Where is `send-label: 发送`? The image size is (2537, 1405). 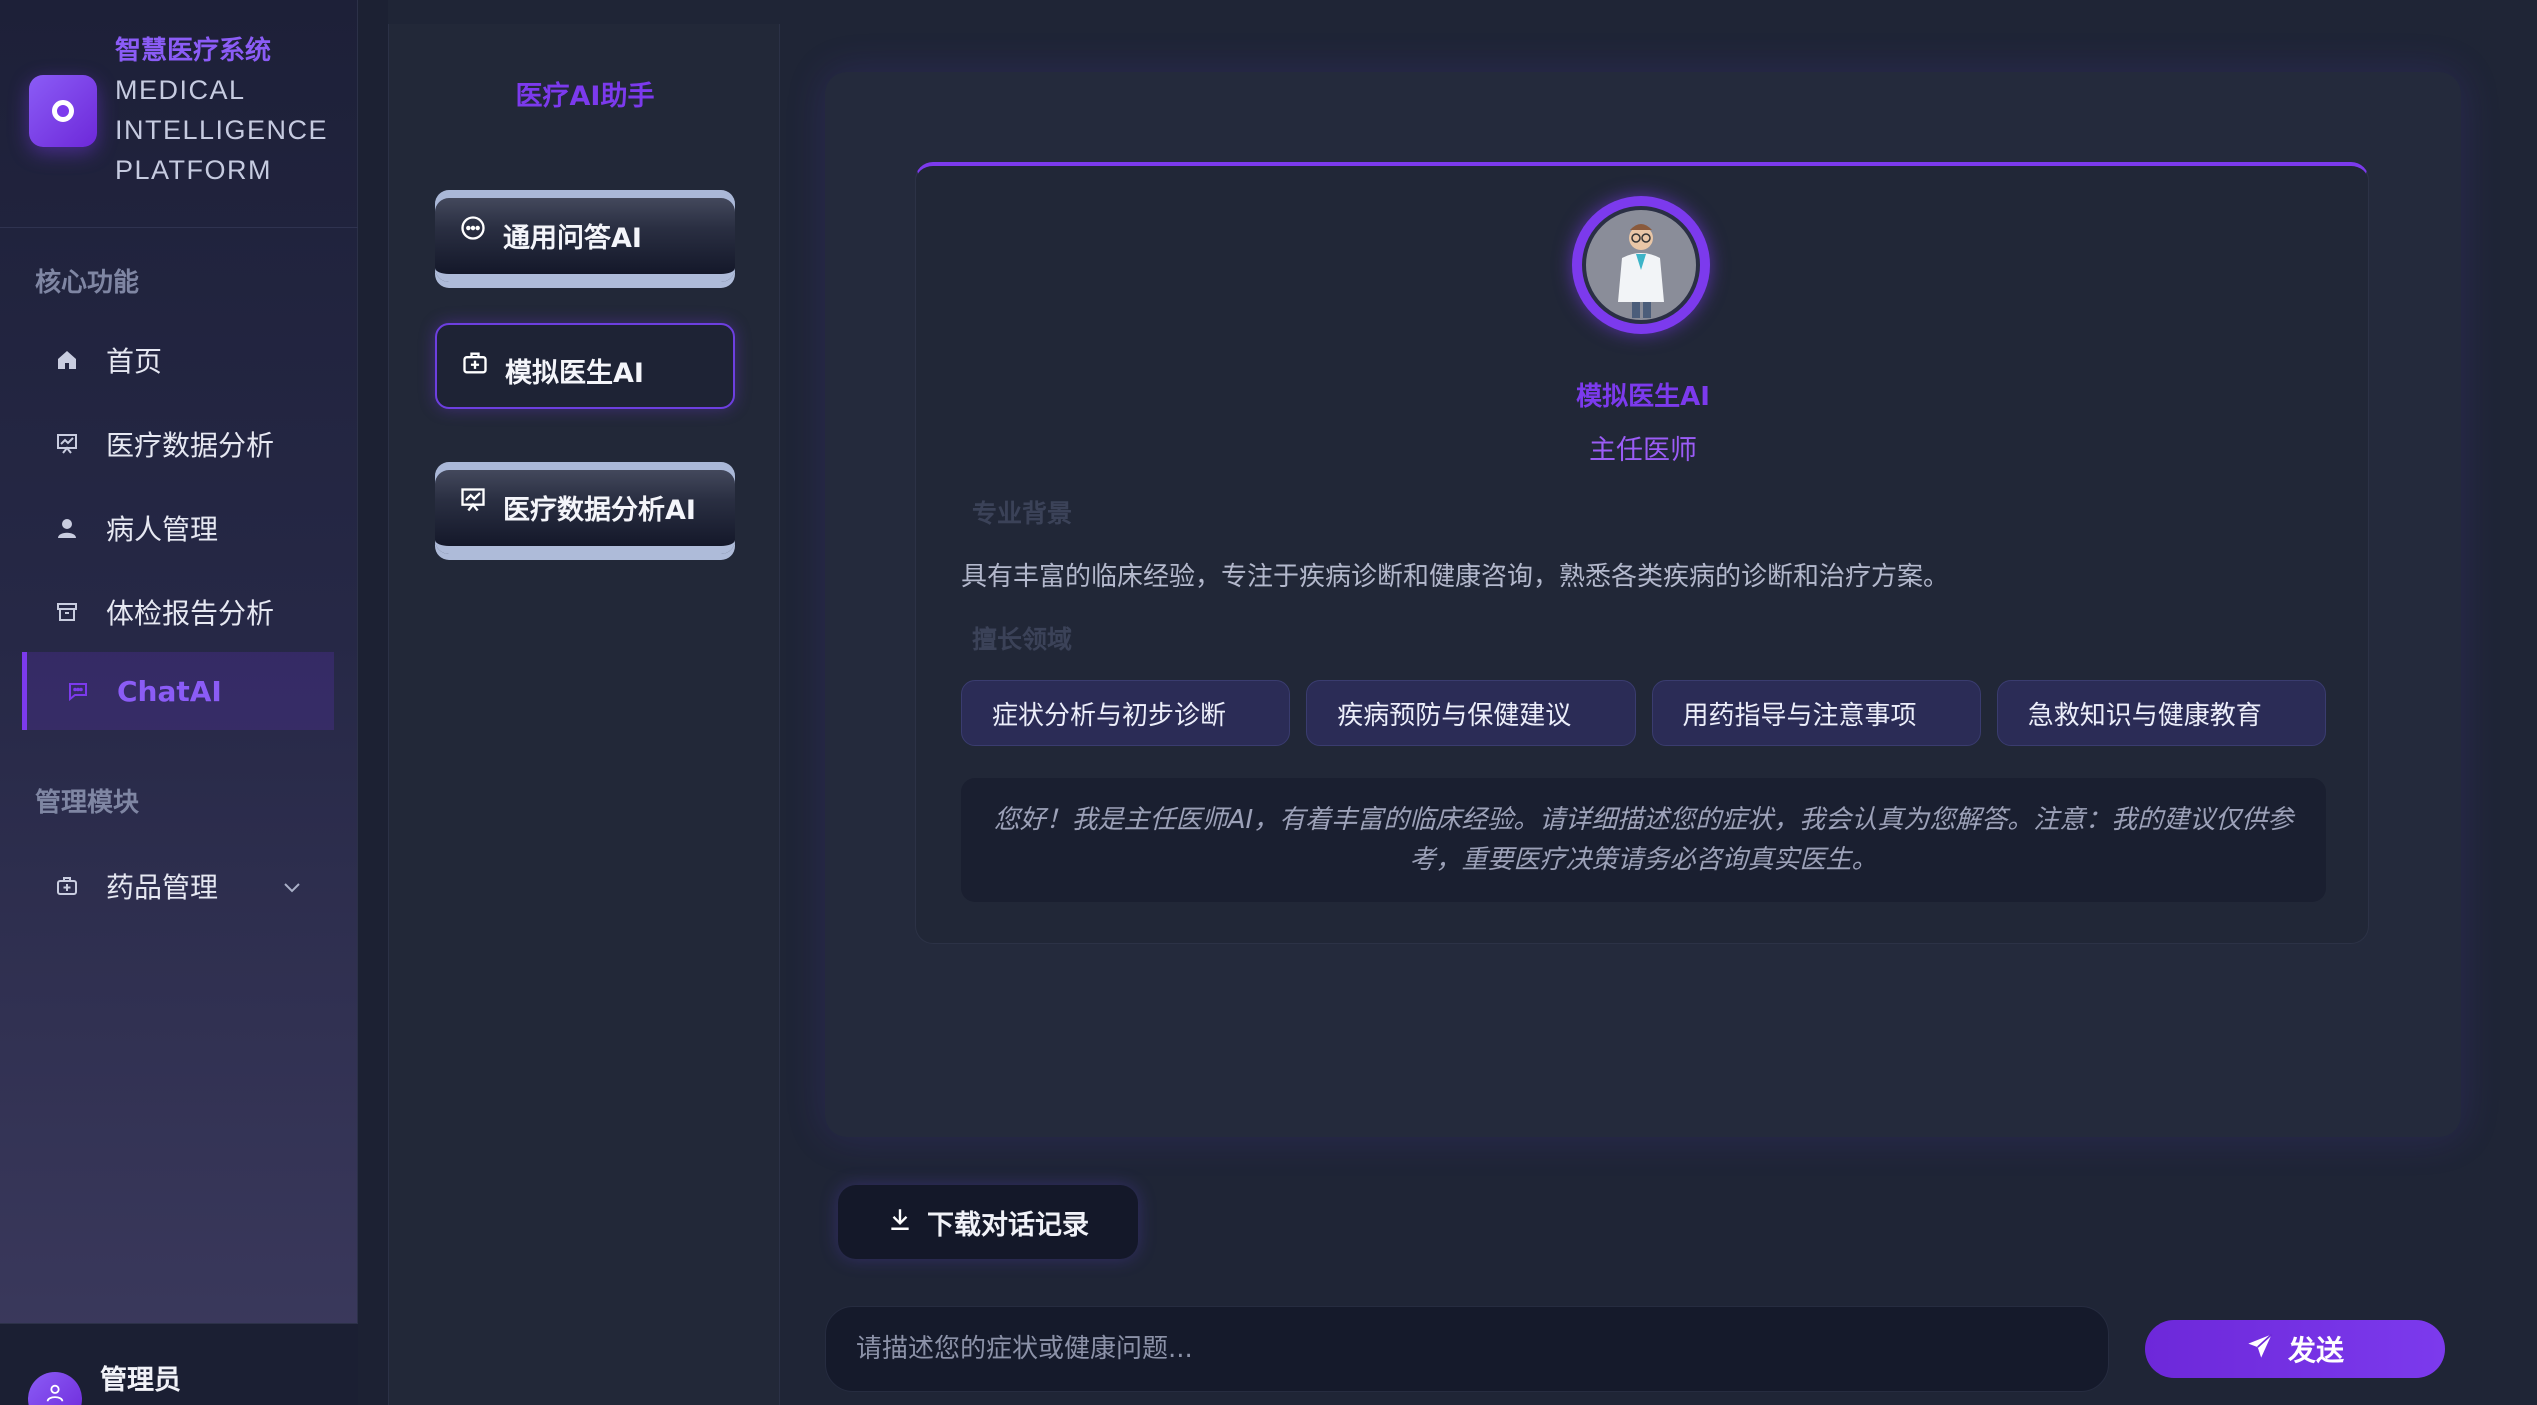
send-label: 发送 is located at coordinates (2315, 1350).